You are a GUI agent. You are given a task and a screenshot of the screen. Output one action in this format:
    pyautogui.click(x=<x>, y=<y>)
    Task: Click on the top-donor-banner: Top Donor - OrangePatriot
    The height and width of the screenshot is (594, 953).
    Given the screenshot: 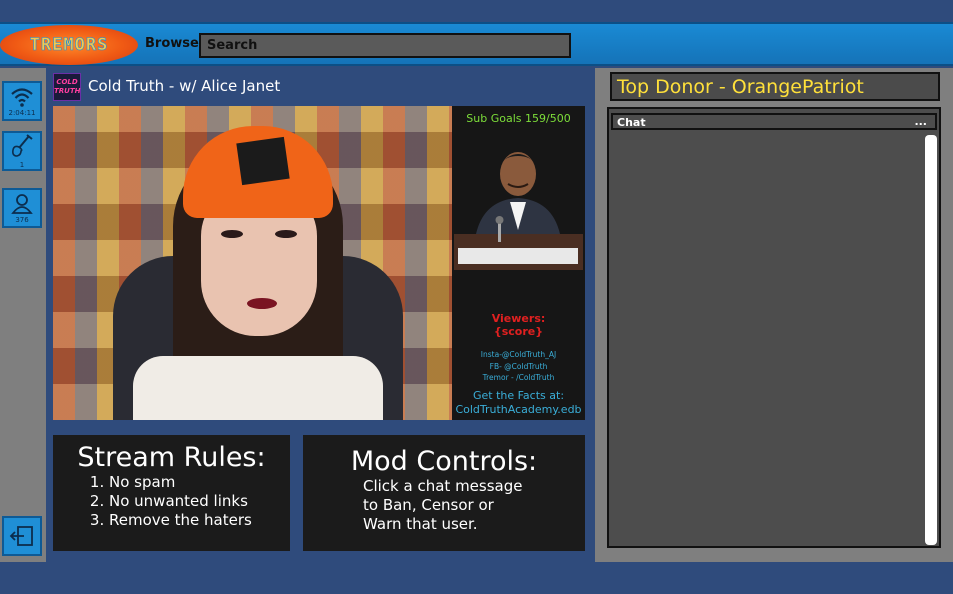 What is the action you would take?
    pyautogui.click(x=775, y=86)
    